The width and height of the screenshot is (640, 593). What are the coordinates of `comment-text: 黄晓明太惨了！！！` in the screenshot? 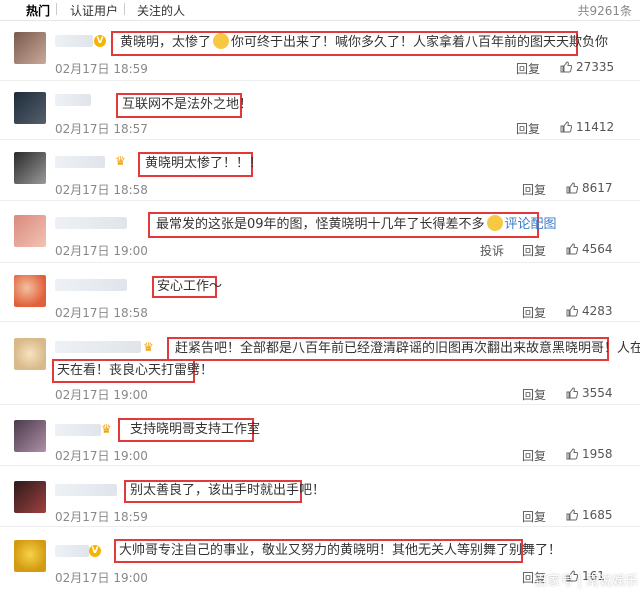 It's located at (204, 163).